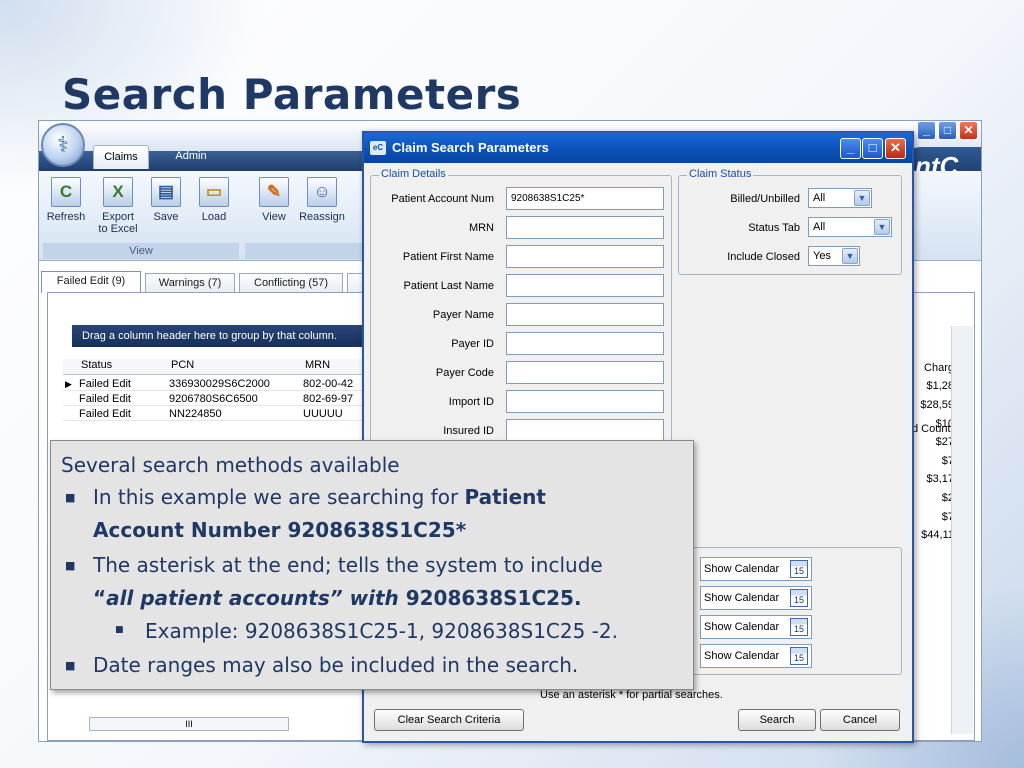 The width and height of the screenshot is (1024, 768). What do you see at coordinates (962, 530) in the screenshot?
I see `vertical-scrollbar` at bounding box center [962, 530].